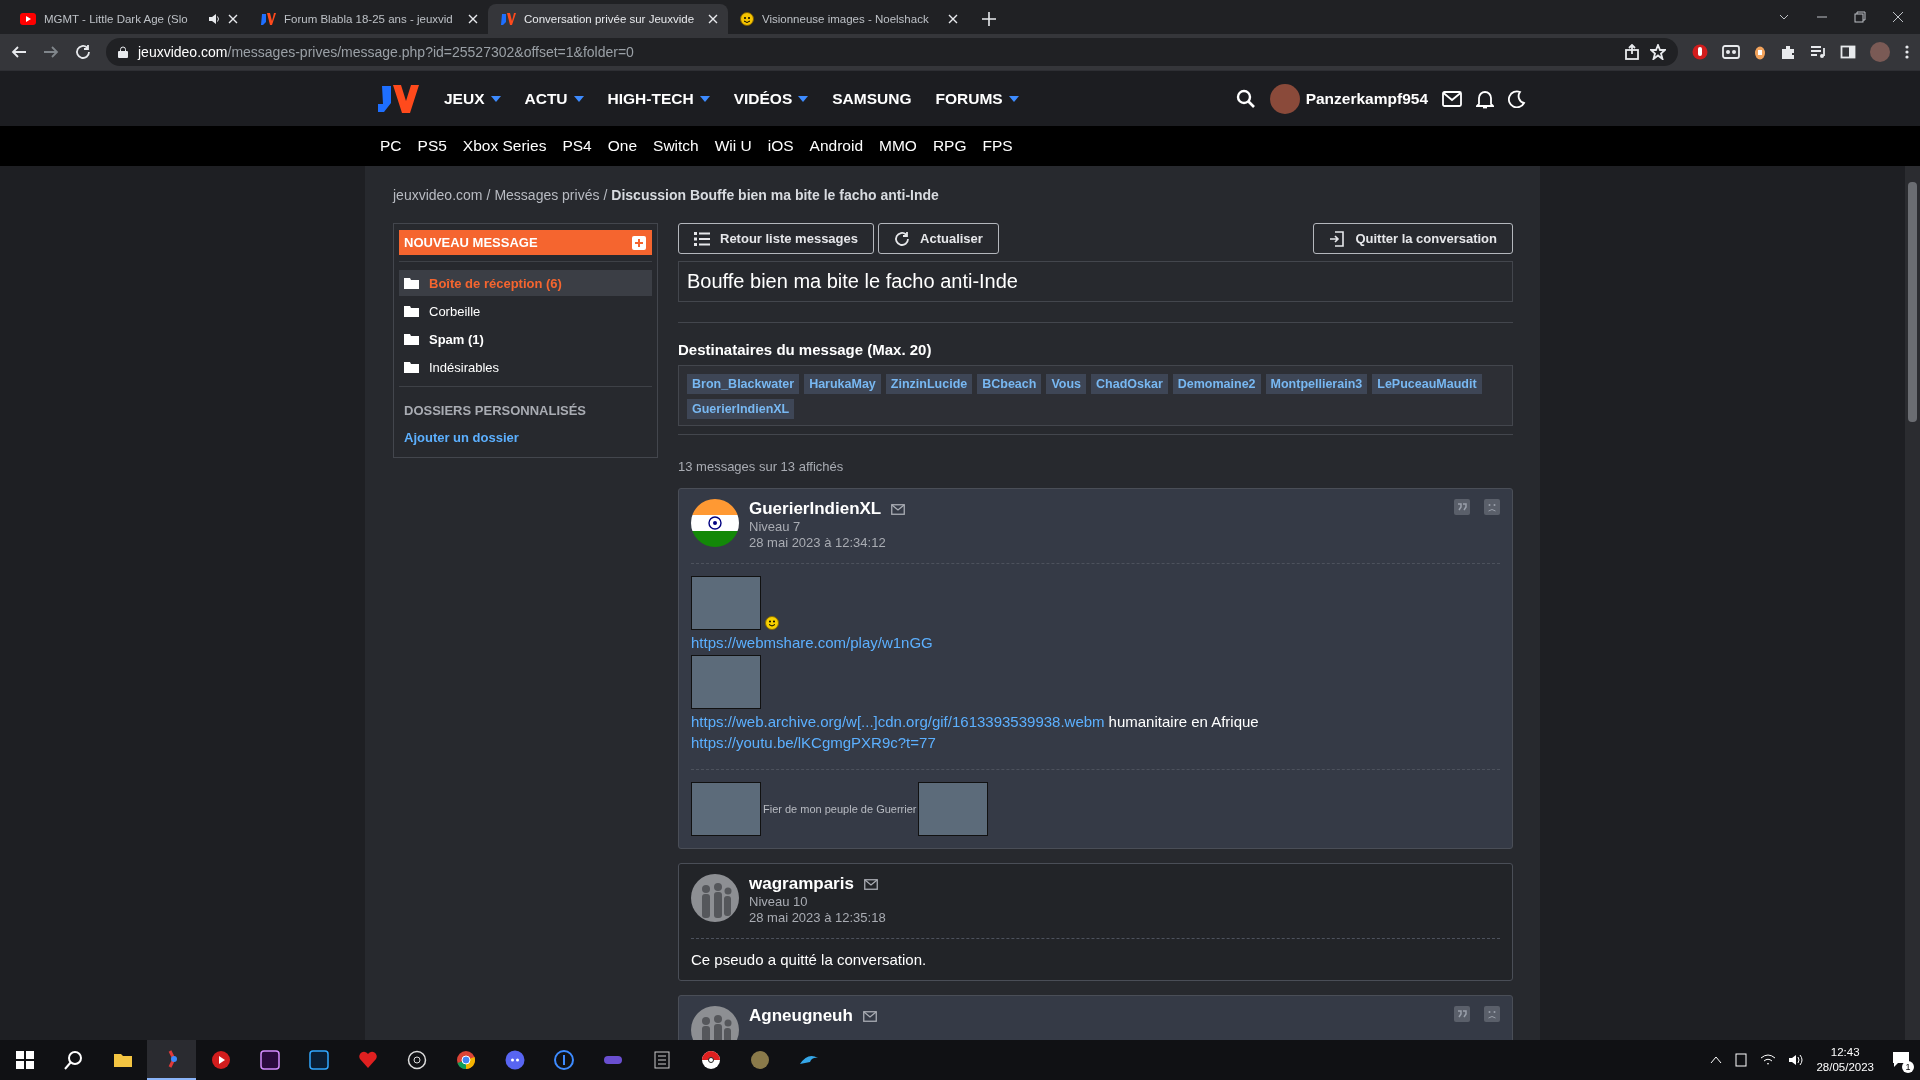 The width and height of the screenshot is (1920, 1080). Describe the element at coordinates (733, 146) in the screenshot. I see `platform-link: Wii U` at that location.